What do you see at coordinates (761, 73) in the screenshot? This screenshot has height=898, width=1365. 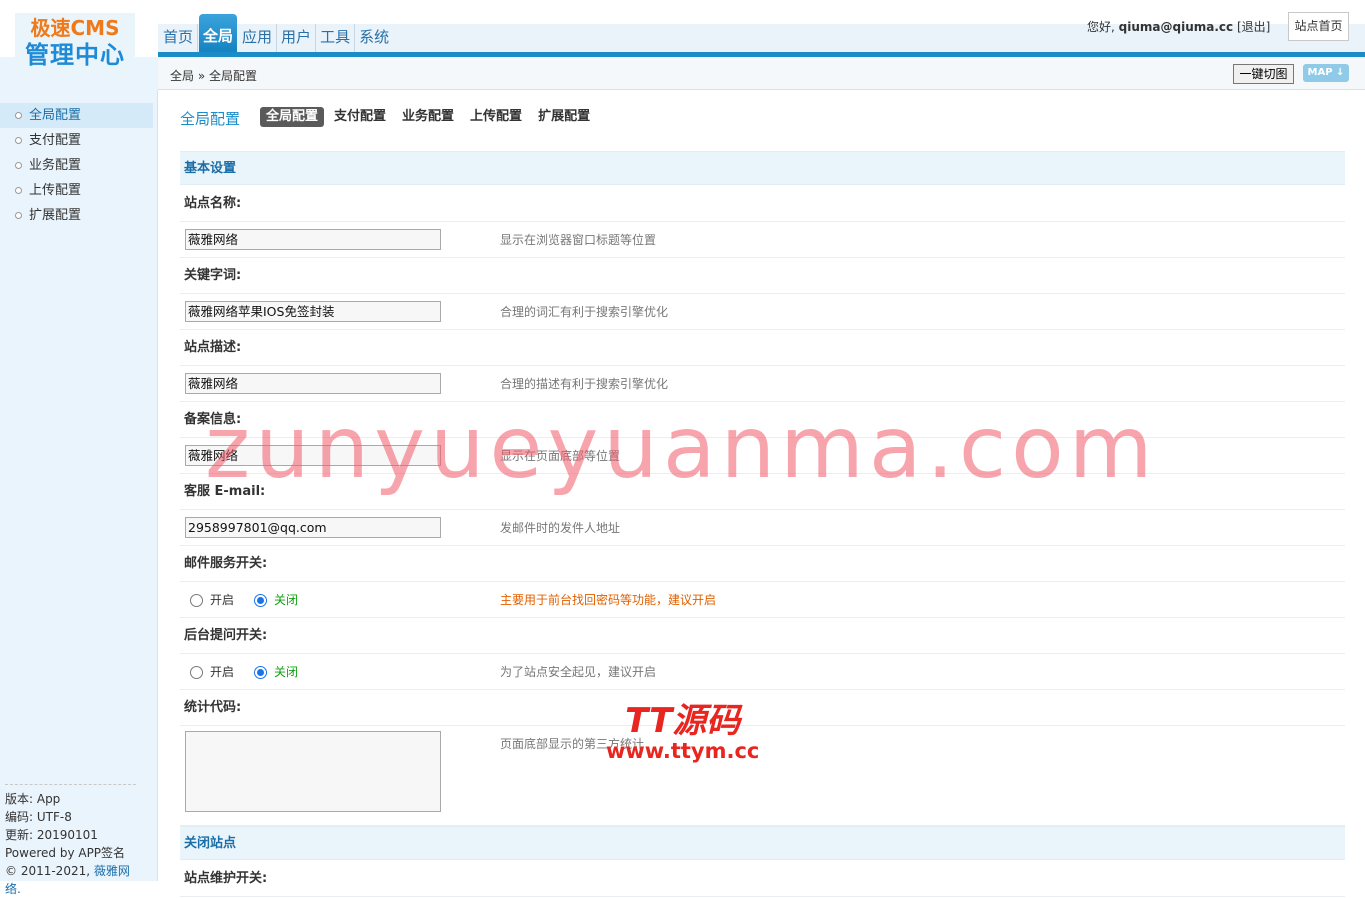 I see `breadcrumb-bar: 全局 » 全局配置 一键切图 MAP ↓` at bounding box center [761, 73].